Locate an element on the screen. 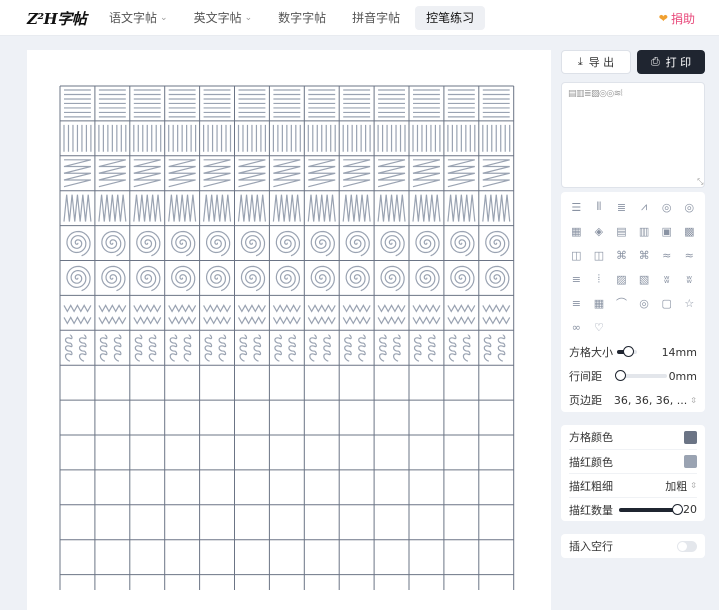 This screenshot has width=719, height=610. trace-weight-row: 描红粗细 加粗 ⇳ is located at coordinates (633, 485).